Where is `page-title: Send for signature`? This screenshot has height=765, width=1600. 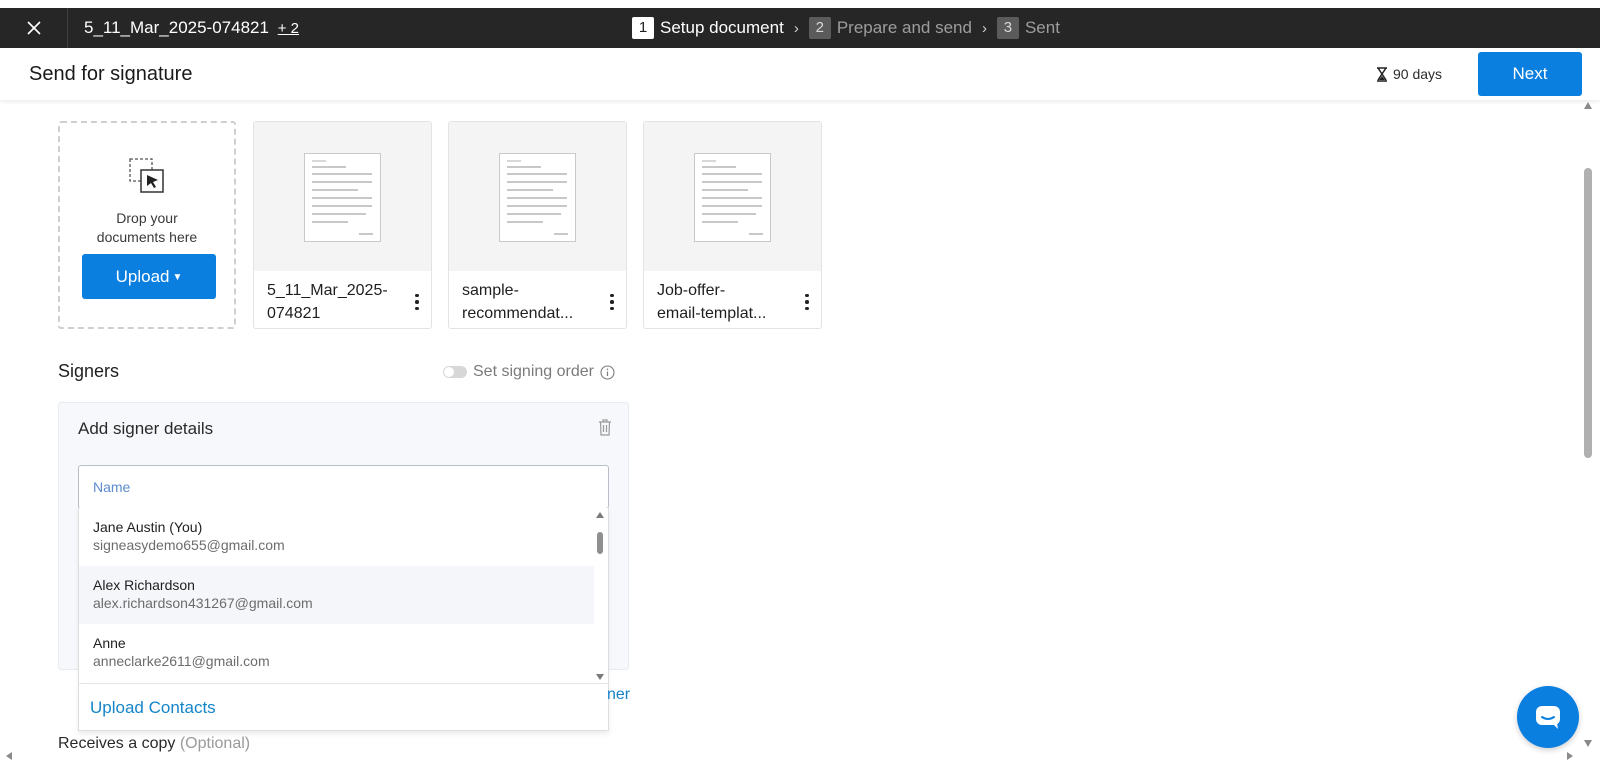 page-title: Send for signature is located at coordinates (111, 74).